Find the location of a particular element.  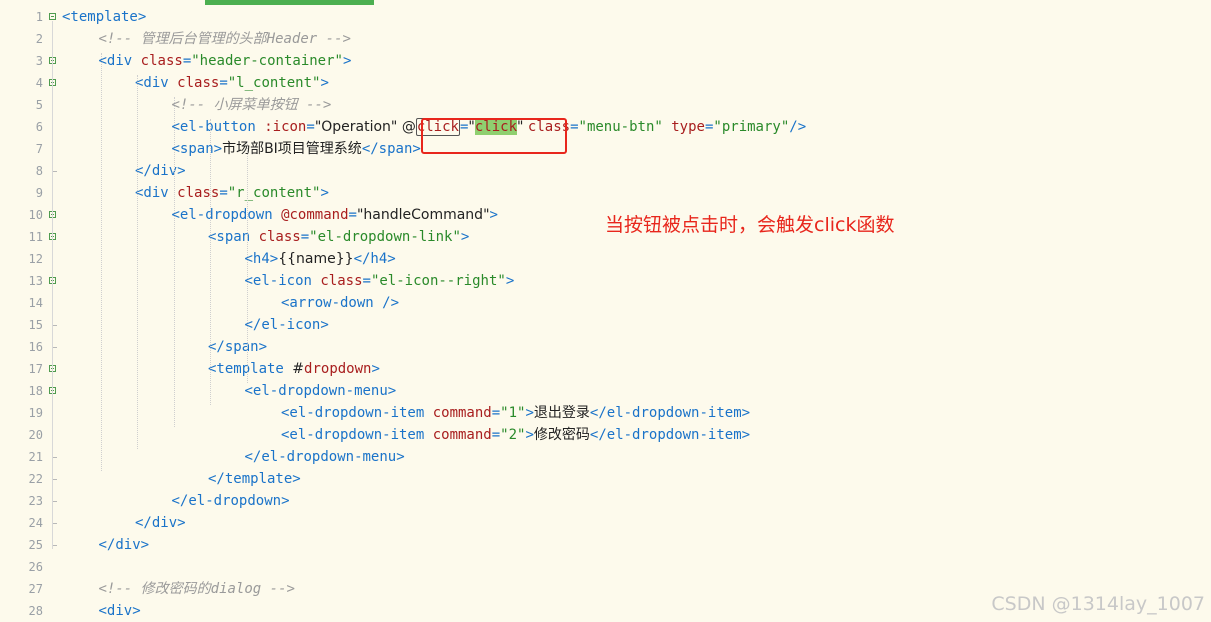

line-number: 6 is located at coordinates (39, 127).